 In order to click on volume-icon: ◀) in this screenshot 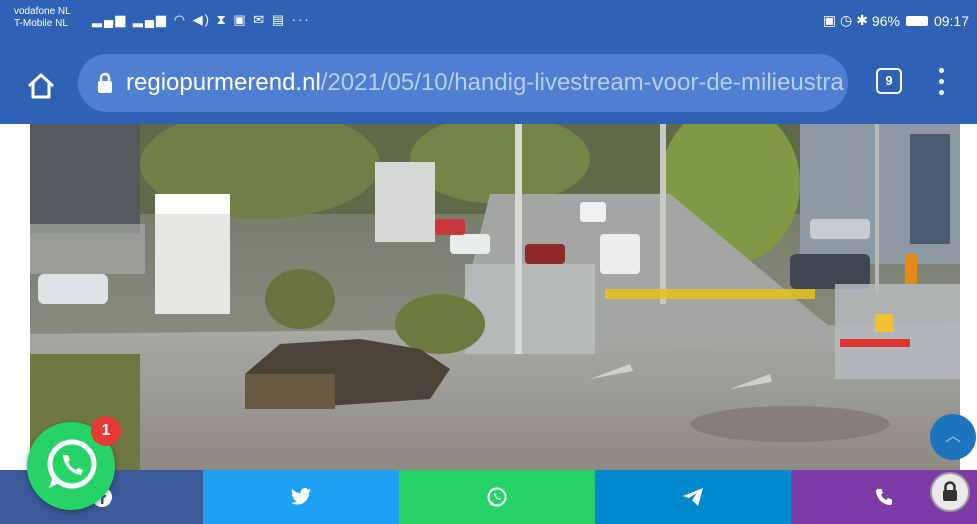, I will do `click(201, 19)`.